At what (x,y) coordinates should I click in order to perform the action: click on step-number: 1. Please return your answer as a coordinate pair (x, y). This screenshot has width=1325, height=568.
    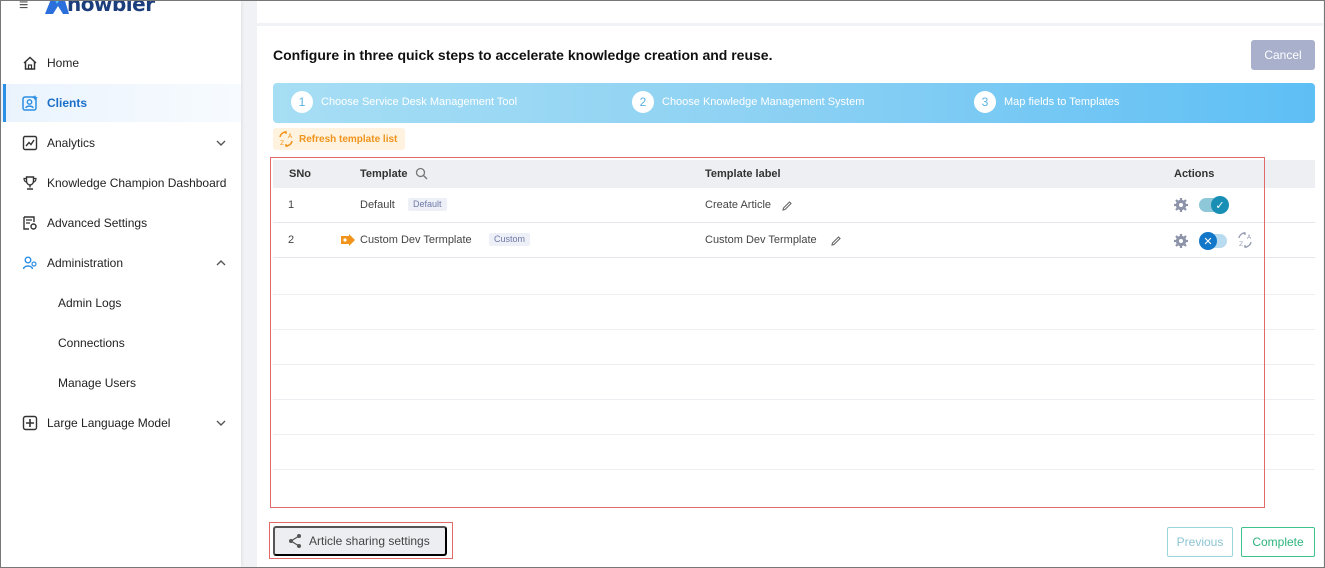
    Looking at the image, I should click on (302, 102).